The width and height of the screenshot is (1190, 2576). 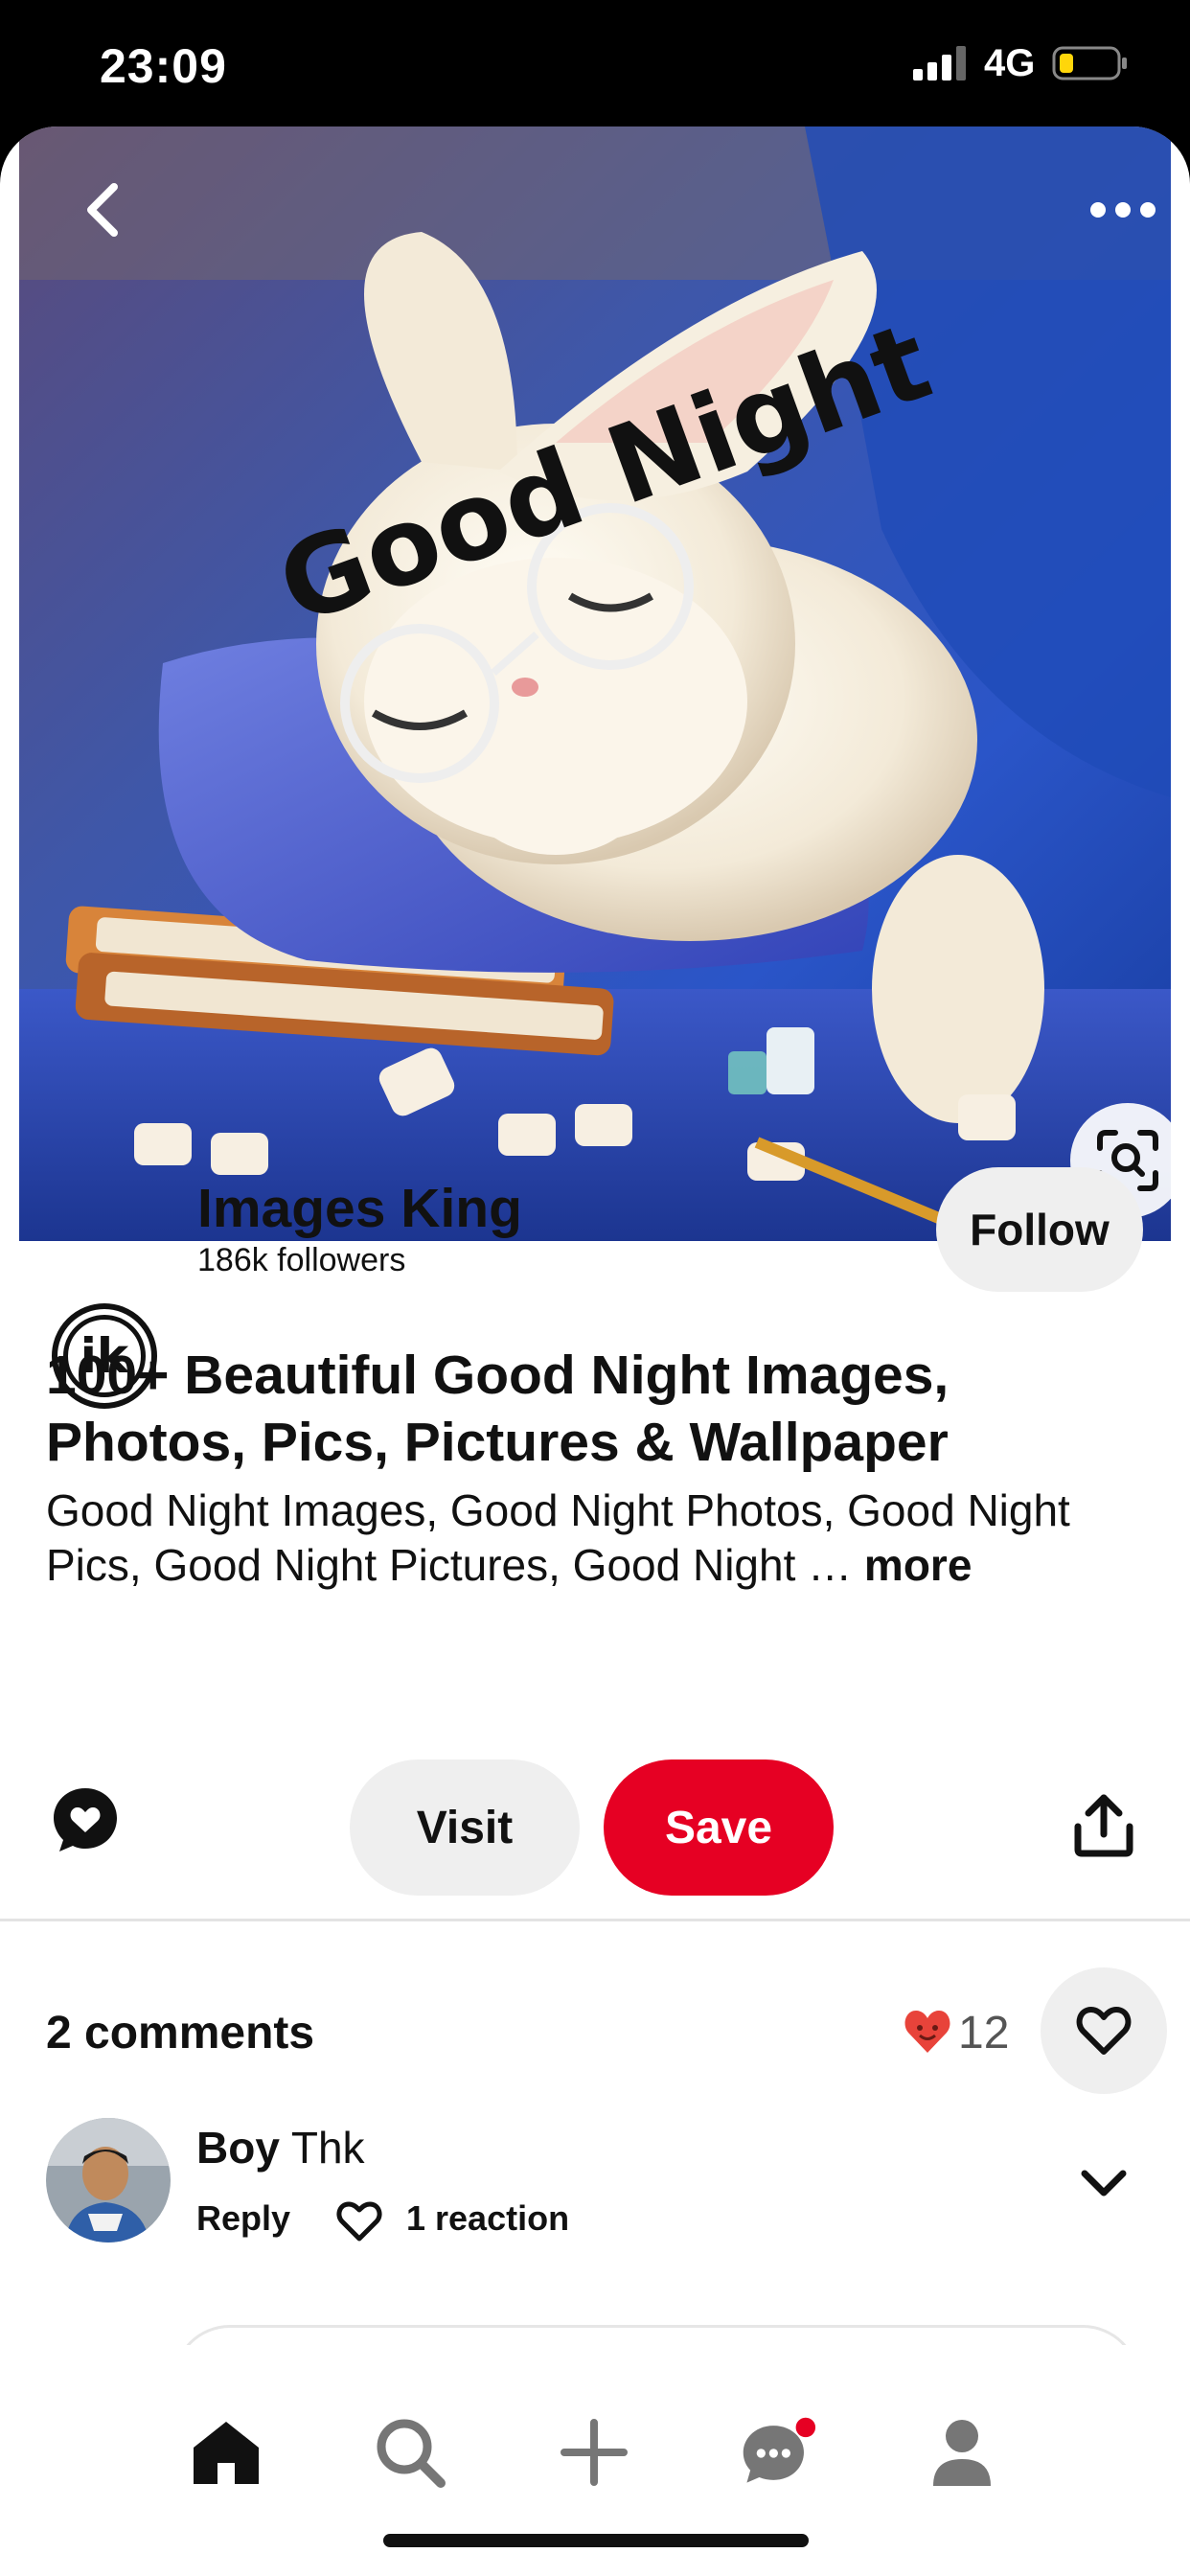 I want to click on chevron-down-icon, so click(x=1104, y=2184).